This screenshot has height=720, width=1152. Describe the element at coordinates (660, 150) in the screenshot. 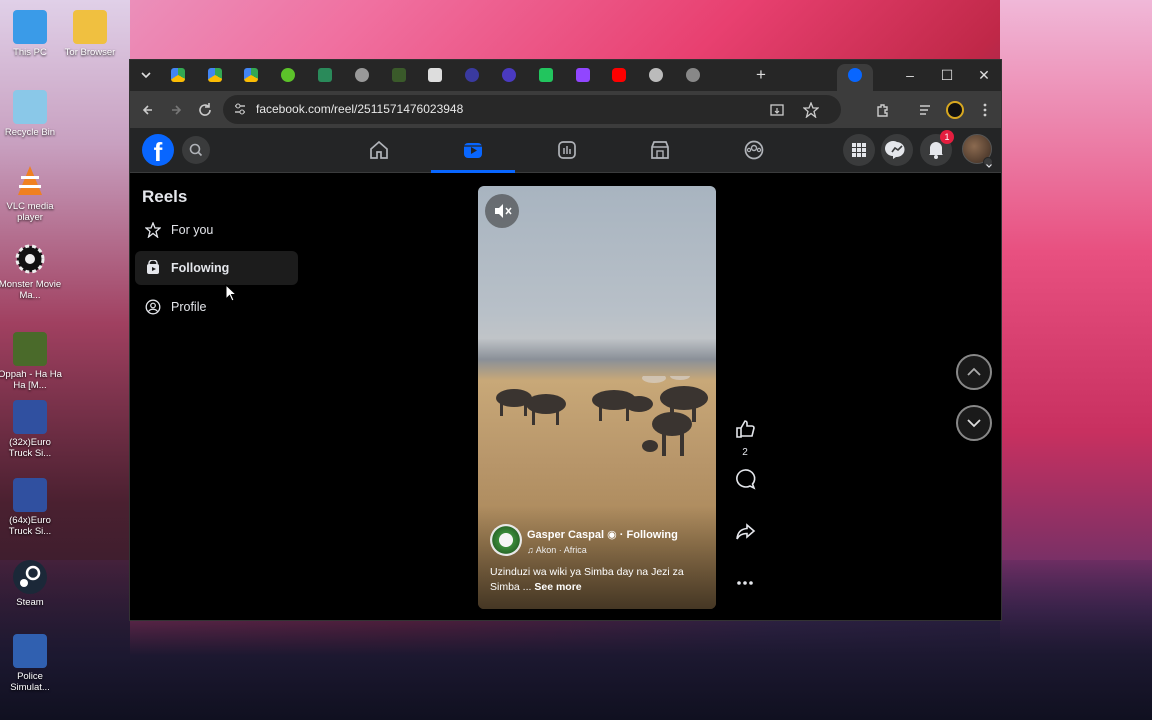

I see `marketplace-icon` at that location.